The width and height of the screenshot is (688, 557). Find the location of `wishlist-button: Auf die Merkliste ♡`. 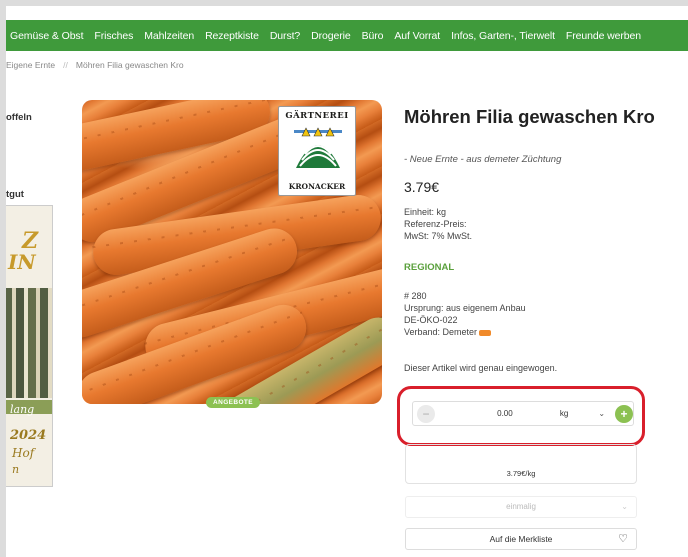

wishlist-button: Auf die Merkliste ♡ is located at coordinates (521, 539).